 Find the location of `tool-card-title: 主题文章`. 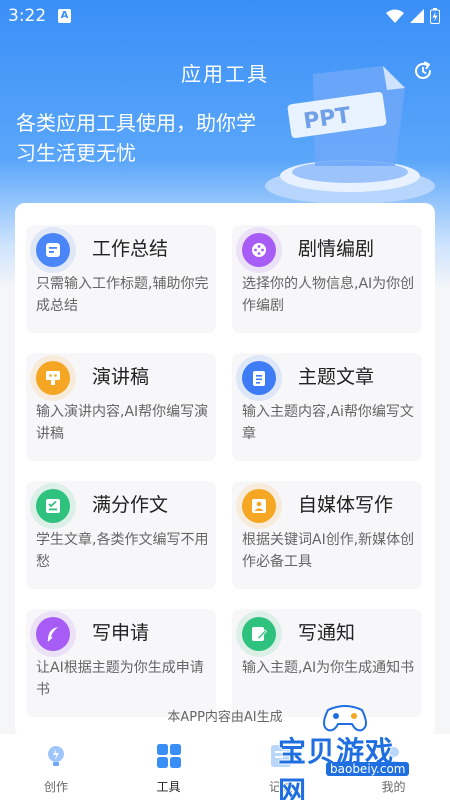

tool-card-title: 主题文章 is located at coordinates (336, 377).